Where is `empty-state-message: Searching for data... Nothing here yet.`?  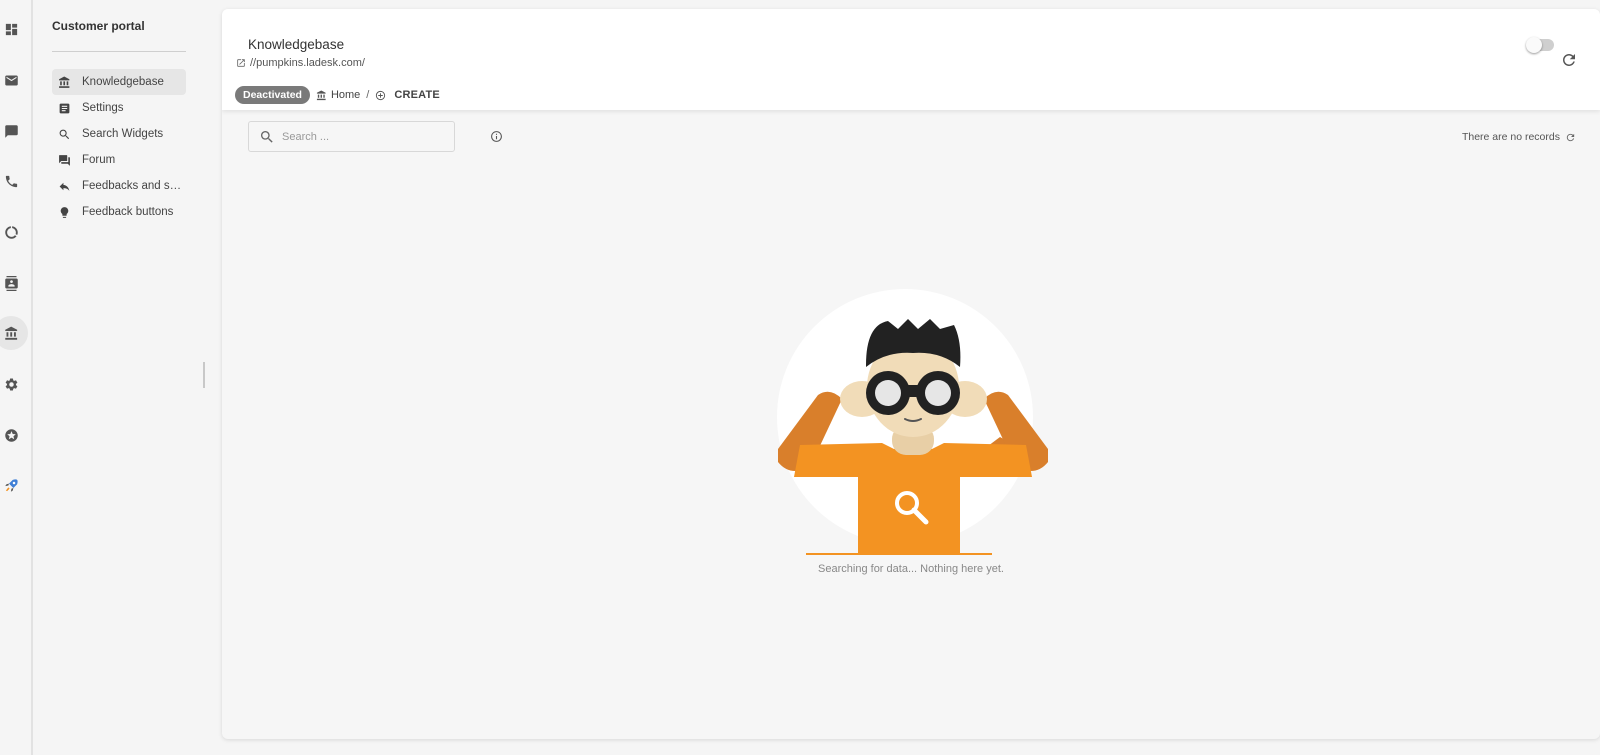
empty-state-message: Searching for data... Nothing here yet. is located at coordinates (911, 569).